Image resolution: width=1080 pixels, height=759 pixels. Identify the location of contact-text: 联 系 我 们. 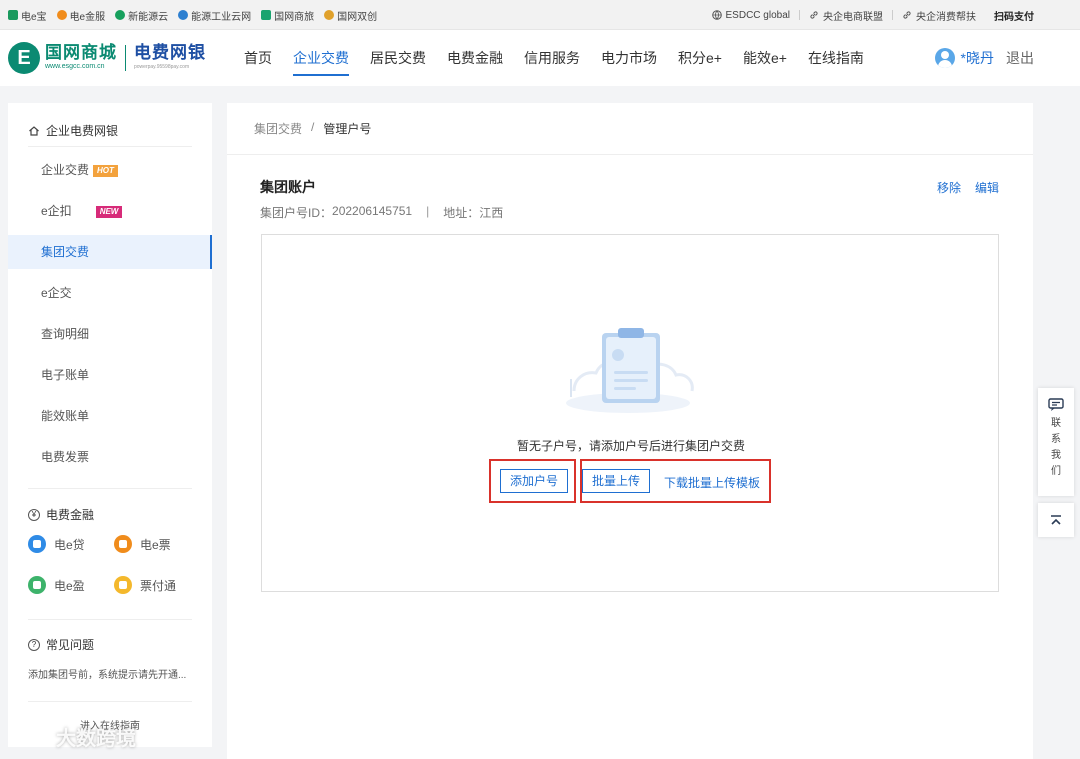
(1056, 448).